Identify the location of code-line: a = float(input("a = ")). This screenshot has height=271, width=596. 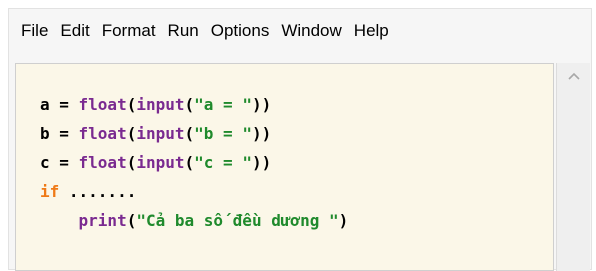
(155, 104).